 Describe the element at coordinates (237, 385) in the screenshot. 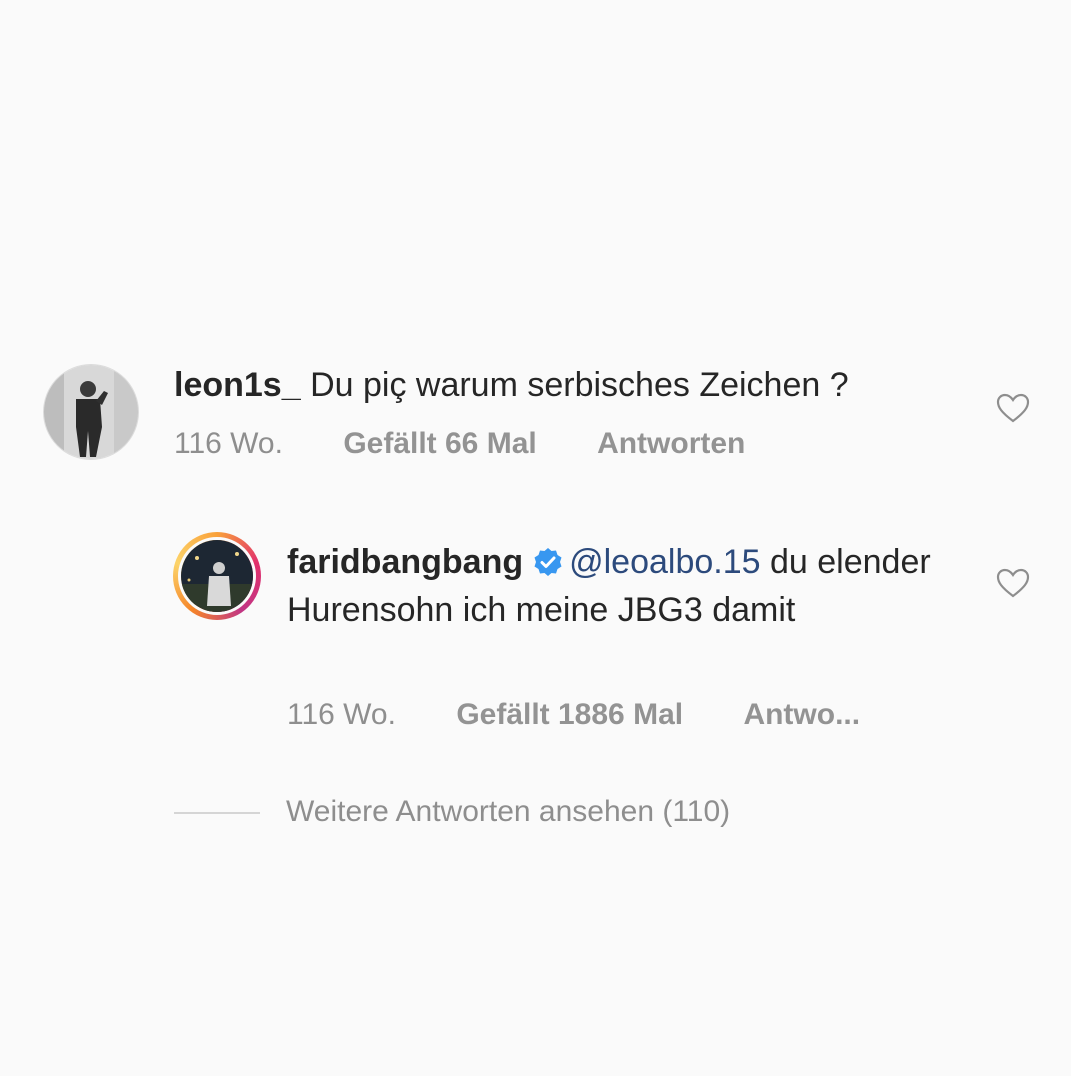

I see `comment-username: leon1s_` at that location.